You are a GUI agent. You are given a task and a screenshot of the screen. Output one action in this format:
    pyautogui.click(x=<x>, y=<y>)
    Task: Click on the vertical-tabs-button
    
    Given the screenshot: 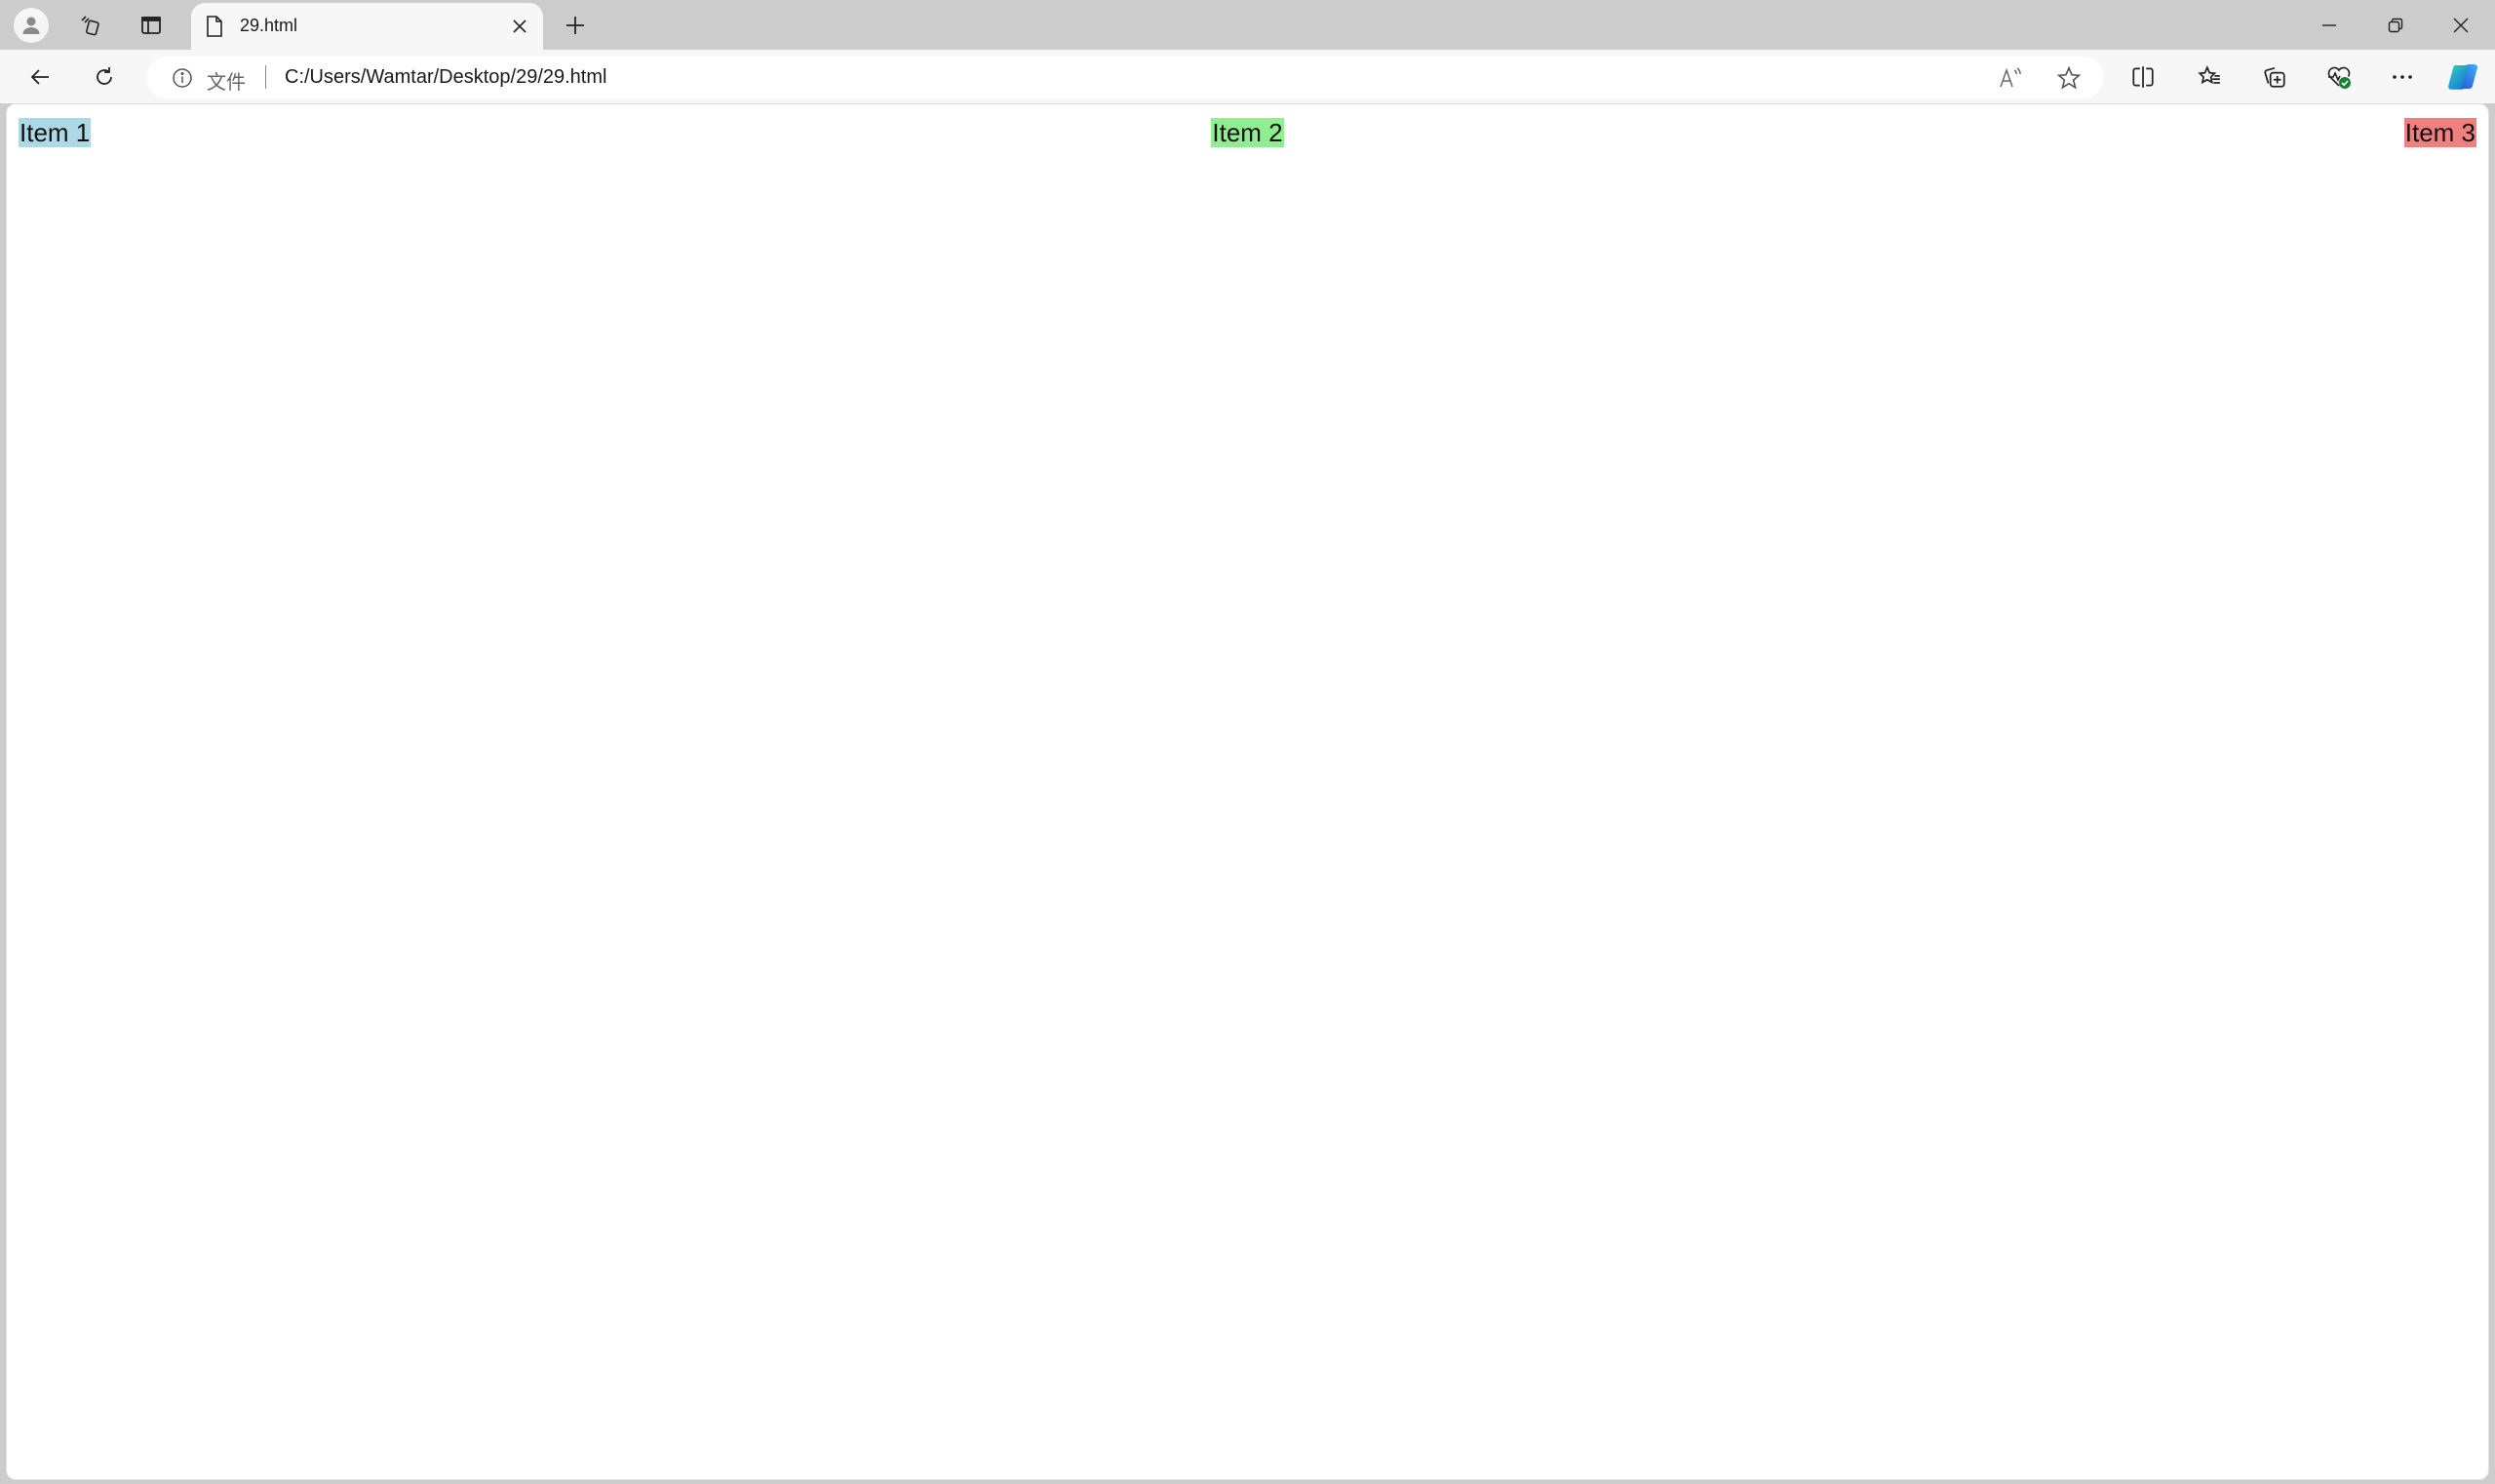 What is the action you would take?
    pyautogui.click(x=151, y=25)
    